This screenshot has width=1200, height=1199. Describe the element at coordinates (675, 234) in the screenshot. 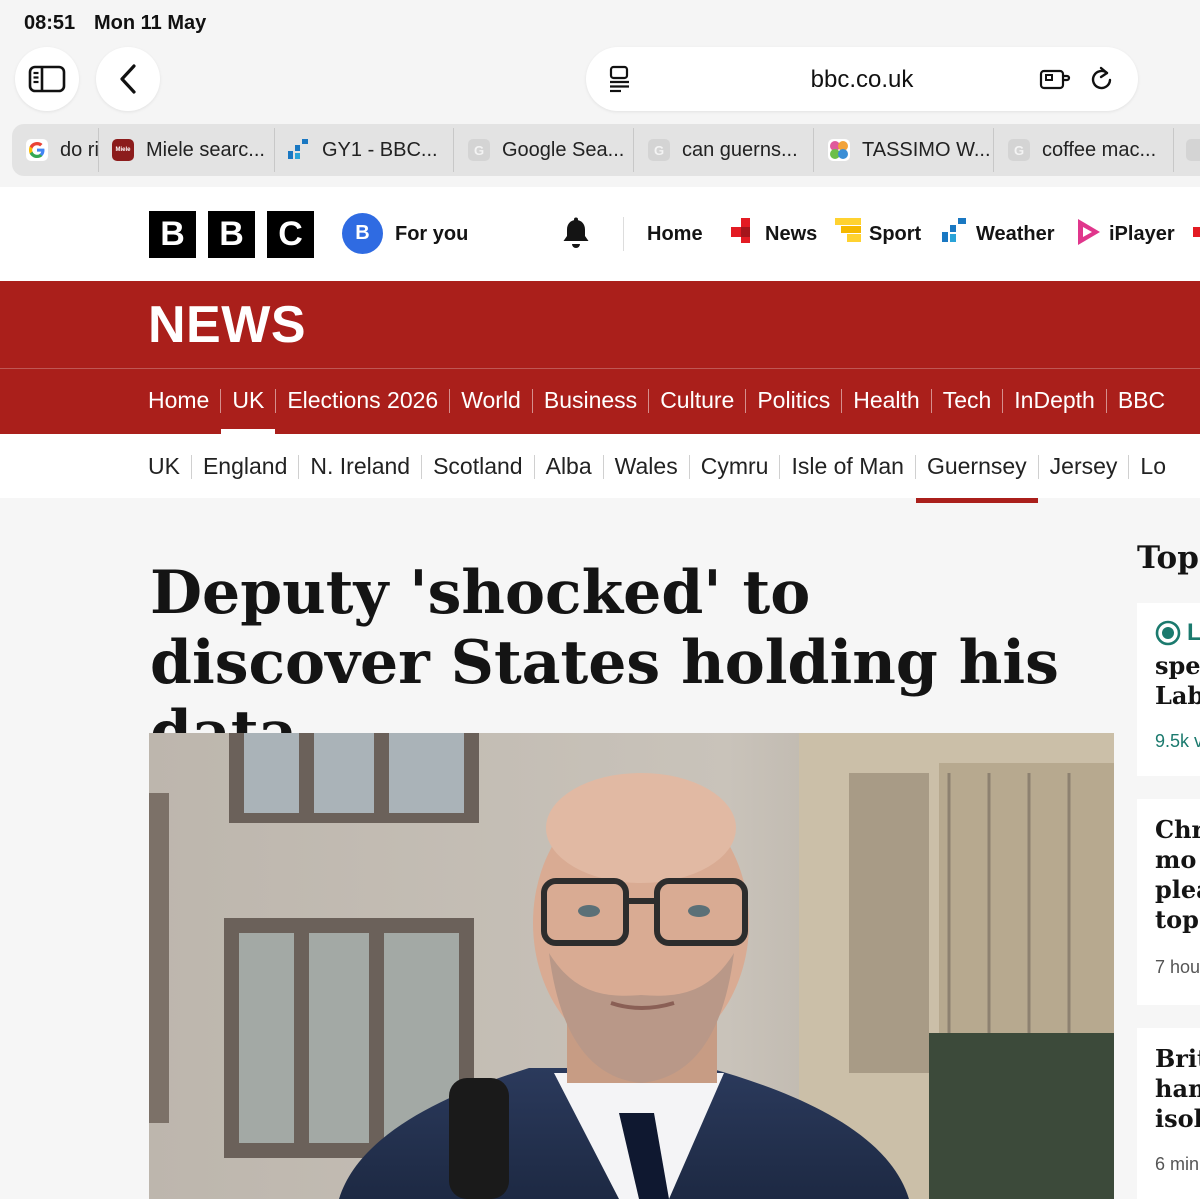

I see `nav-home: Home` at that location.